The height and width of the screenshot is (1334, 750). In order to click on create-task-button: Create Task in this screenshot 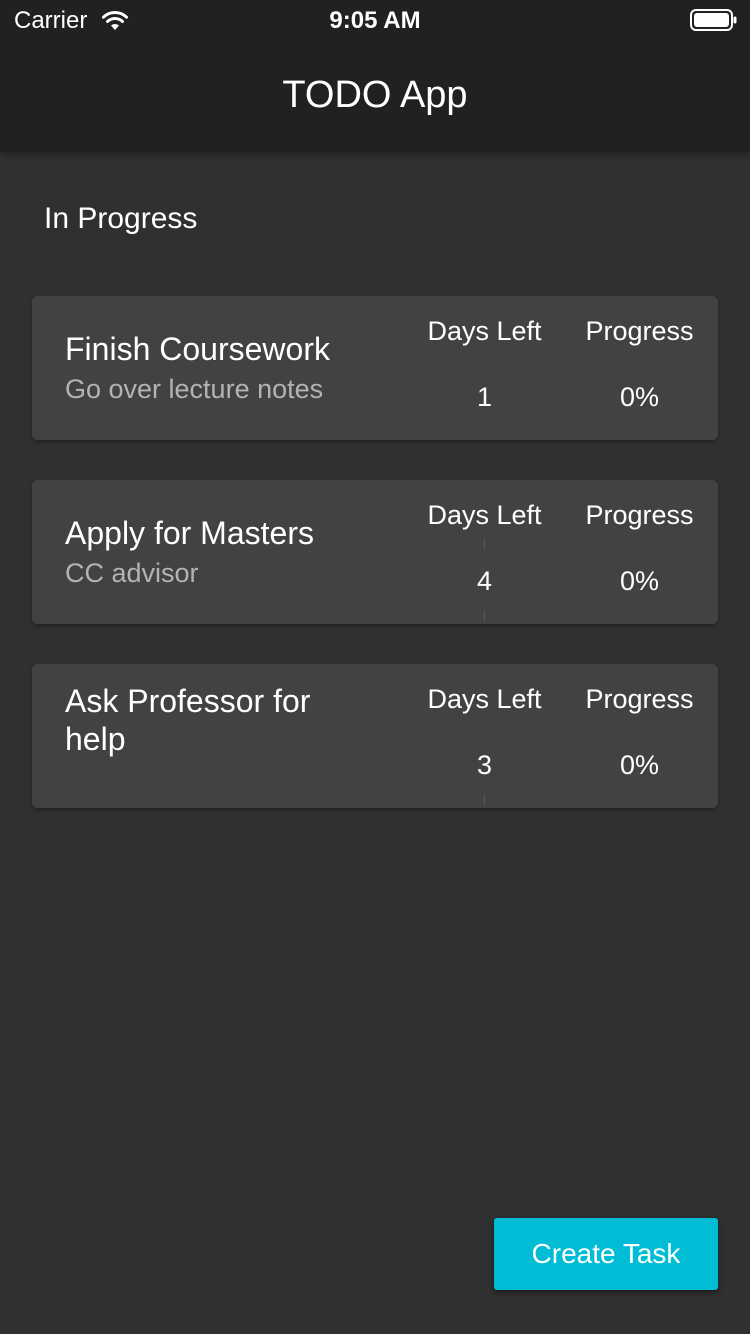, I will do `click(606, 1254)`.